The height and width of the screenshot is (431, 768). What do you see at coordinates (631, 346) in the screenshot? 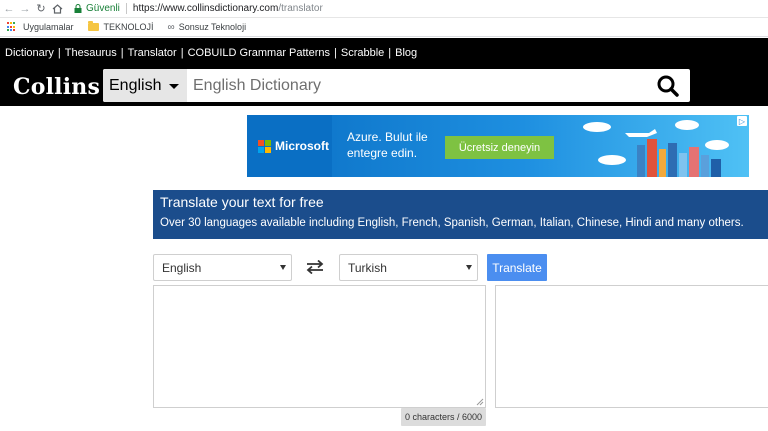
I see `translation-output` at bounding box center [631, 346].